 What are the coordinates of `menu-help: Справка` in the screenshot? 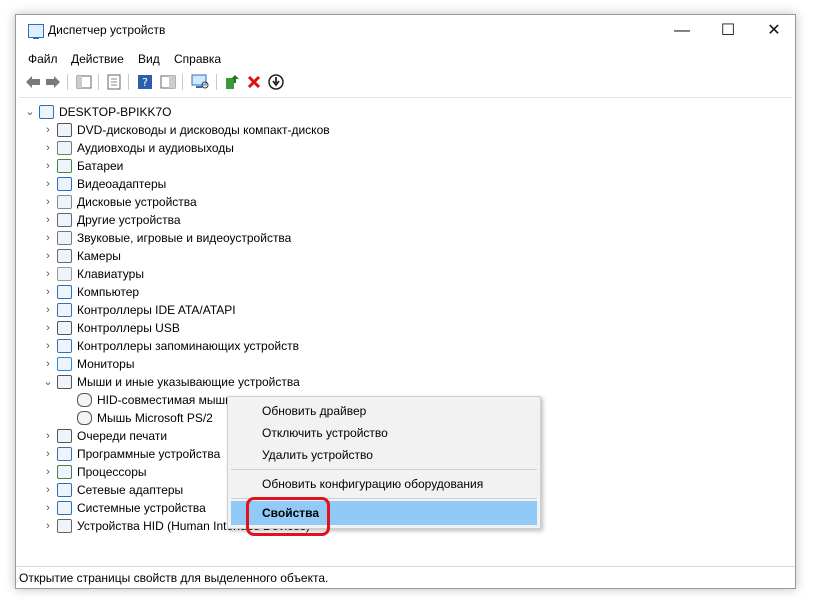 It's located at (197, 59).